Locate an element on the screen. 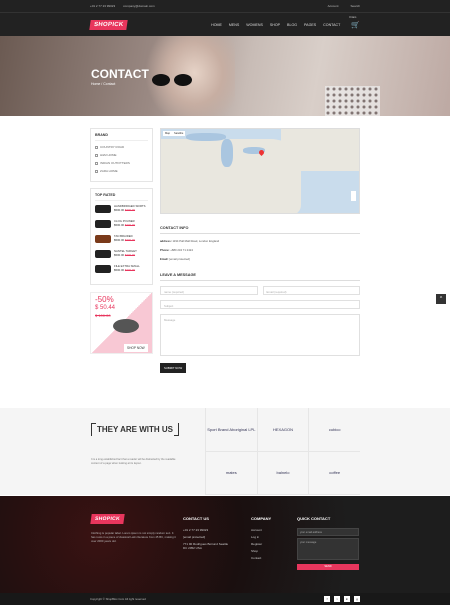 Image resolution: width=450 pixels, height=605 pixels. brand-option: H&M HOME is located at coordinates (121, 155).